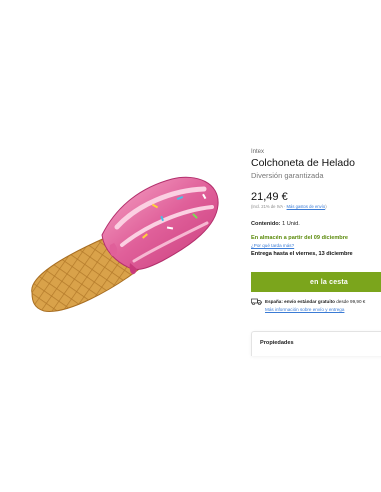 The width and height of the screenshot is (381, 492). I want to click on tax-note: (Incl. 21% de IVA · Más gastos de envío), so click(289, 206).